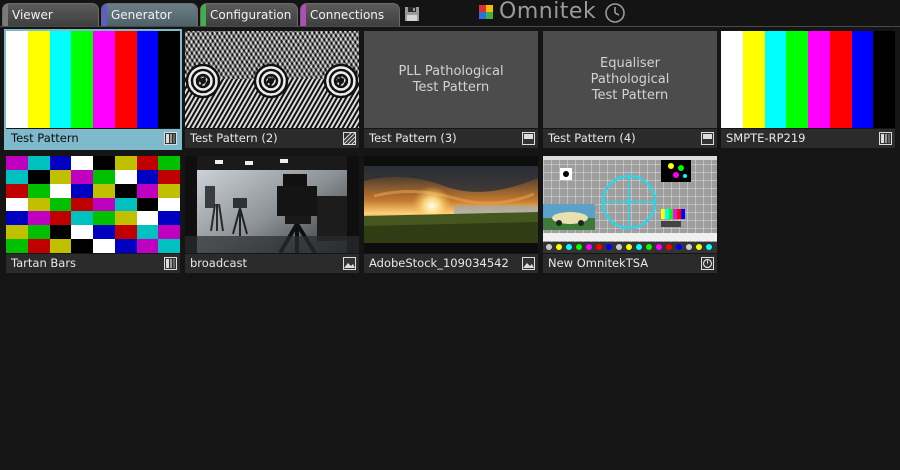 This screenshot has width=900, height=470. Describe the element at coordinates (412, 14) in the screenshot. I see `save-icon` at that location.